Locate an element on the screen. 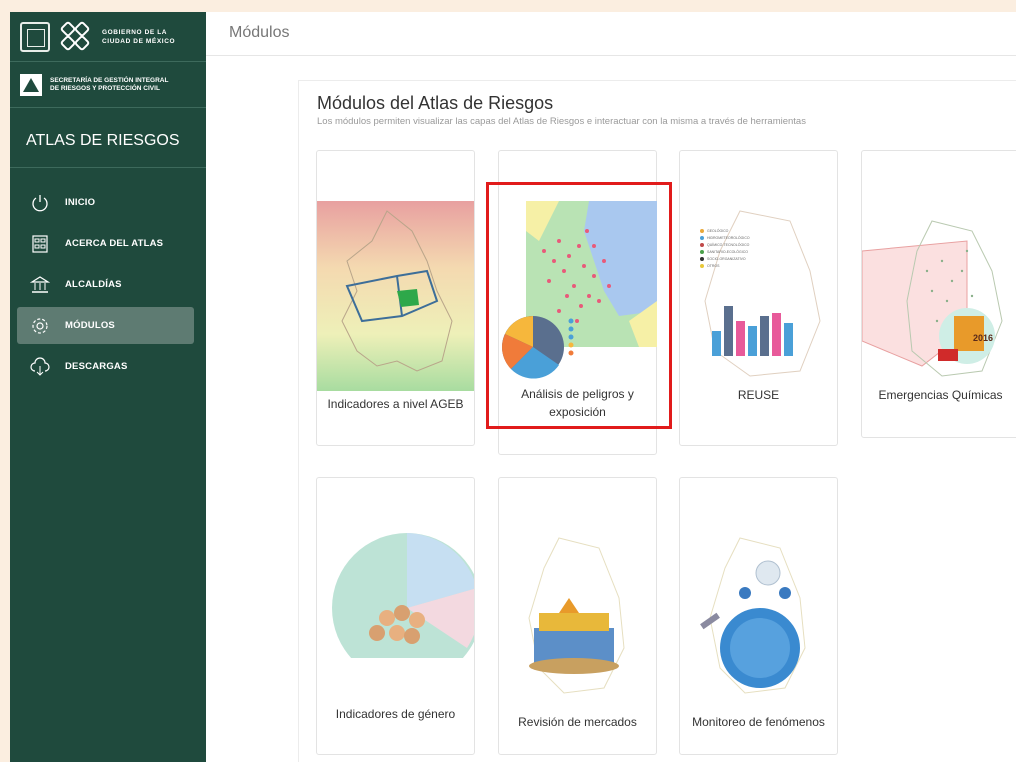 The width and height of the screenshot is (1016, 762). module-card-emergencias: 2016 Emergencias Químicas is located at coordinates (938, 294).